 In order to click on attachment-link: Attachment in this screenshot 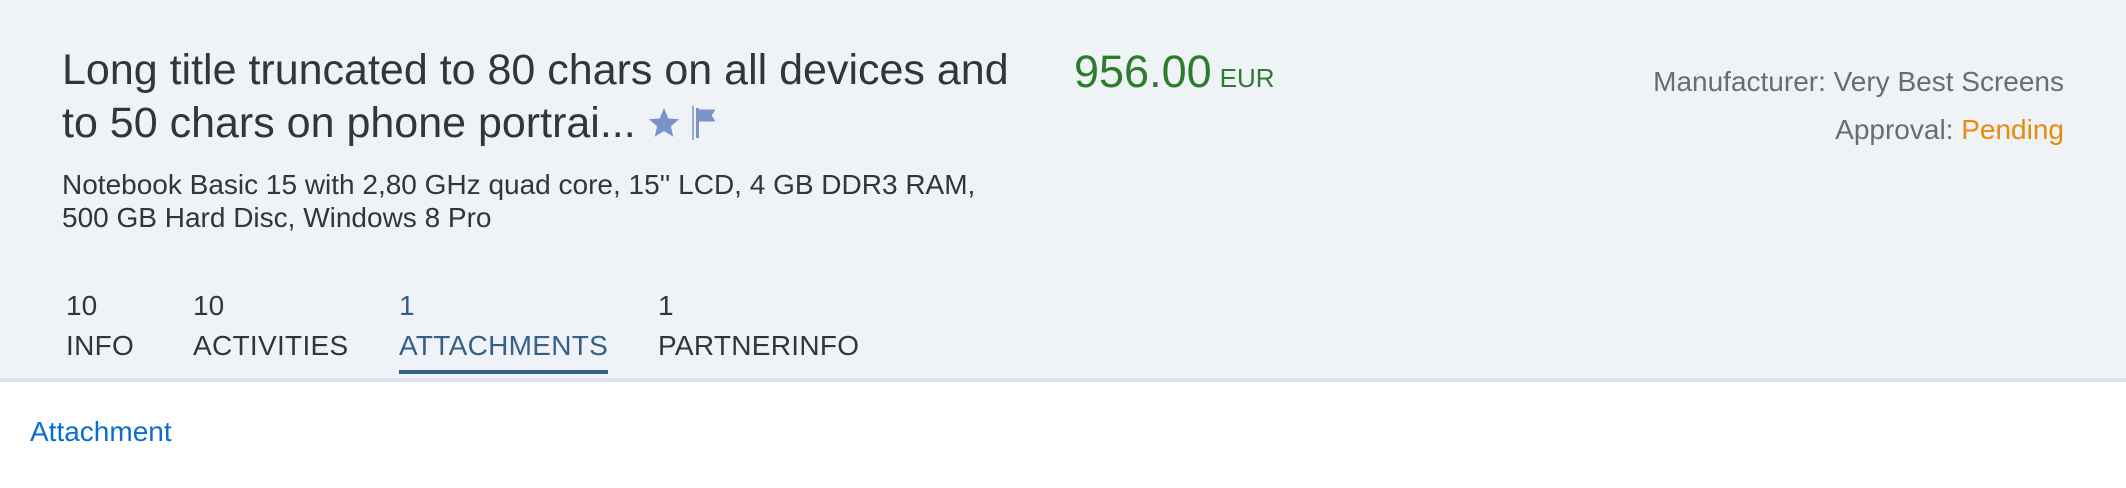, I will do `click(101, 432)`.